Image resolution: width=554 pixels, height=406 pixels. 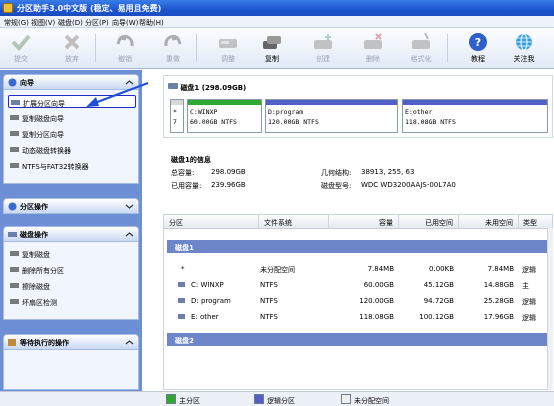 I want to click on copy-disk-icon, so click(x=272, y=42).